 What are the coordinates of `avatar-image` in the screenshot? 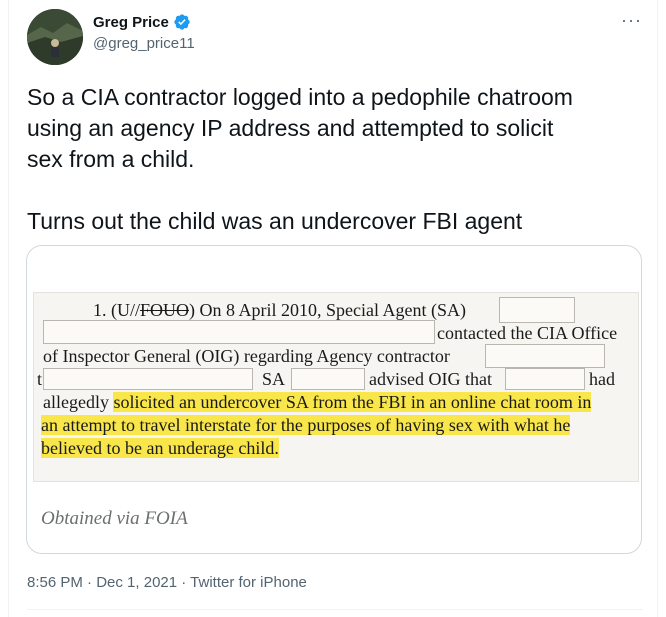 It's located at (55, 37).